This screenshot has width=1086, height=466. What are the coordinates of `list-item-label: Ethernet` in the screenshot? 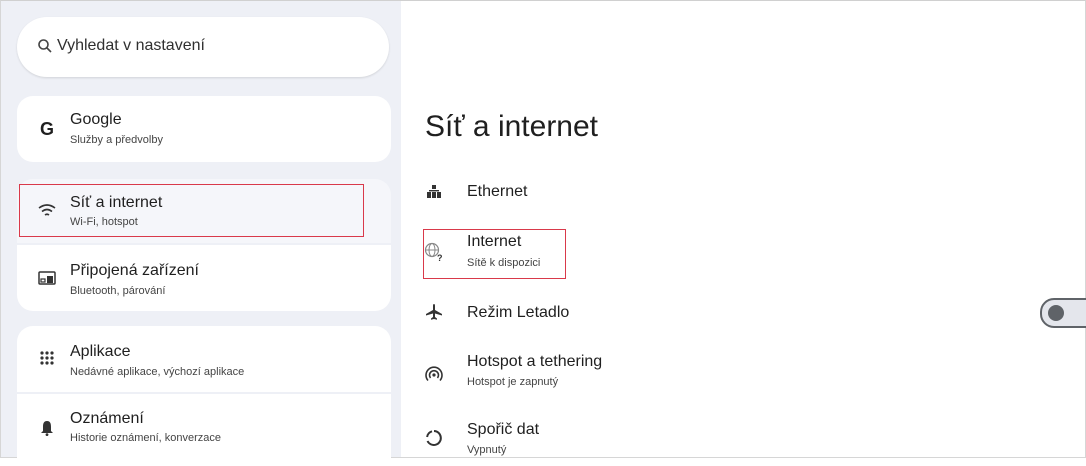 It's located at (497, 191).